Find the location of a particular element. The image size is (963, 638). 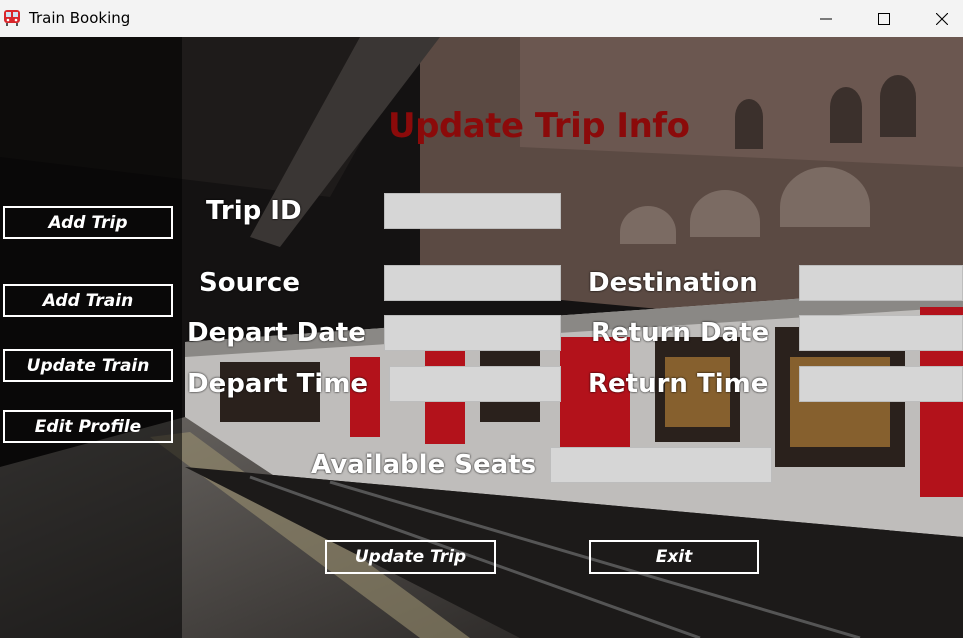

maximize-icon is located at coordinates (884, 18).